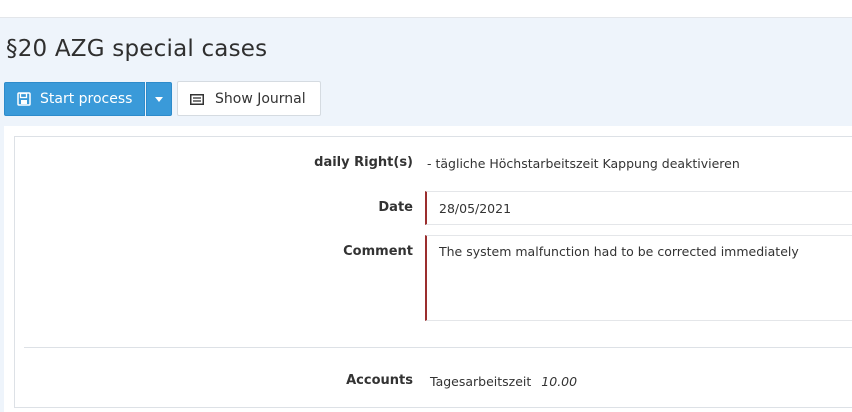  Describe the element at coordinates (197, 99) in the screenshot. I see `list-icon` at that location.